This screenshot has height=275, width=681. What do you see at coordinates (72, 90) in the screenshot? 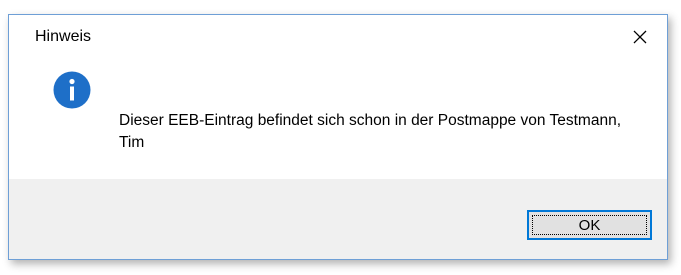
I see `info-icon` at bounding box center [72, 90].